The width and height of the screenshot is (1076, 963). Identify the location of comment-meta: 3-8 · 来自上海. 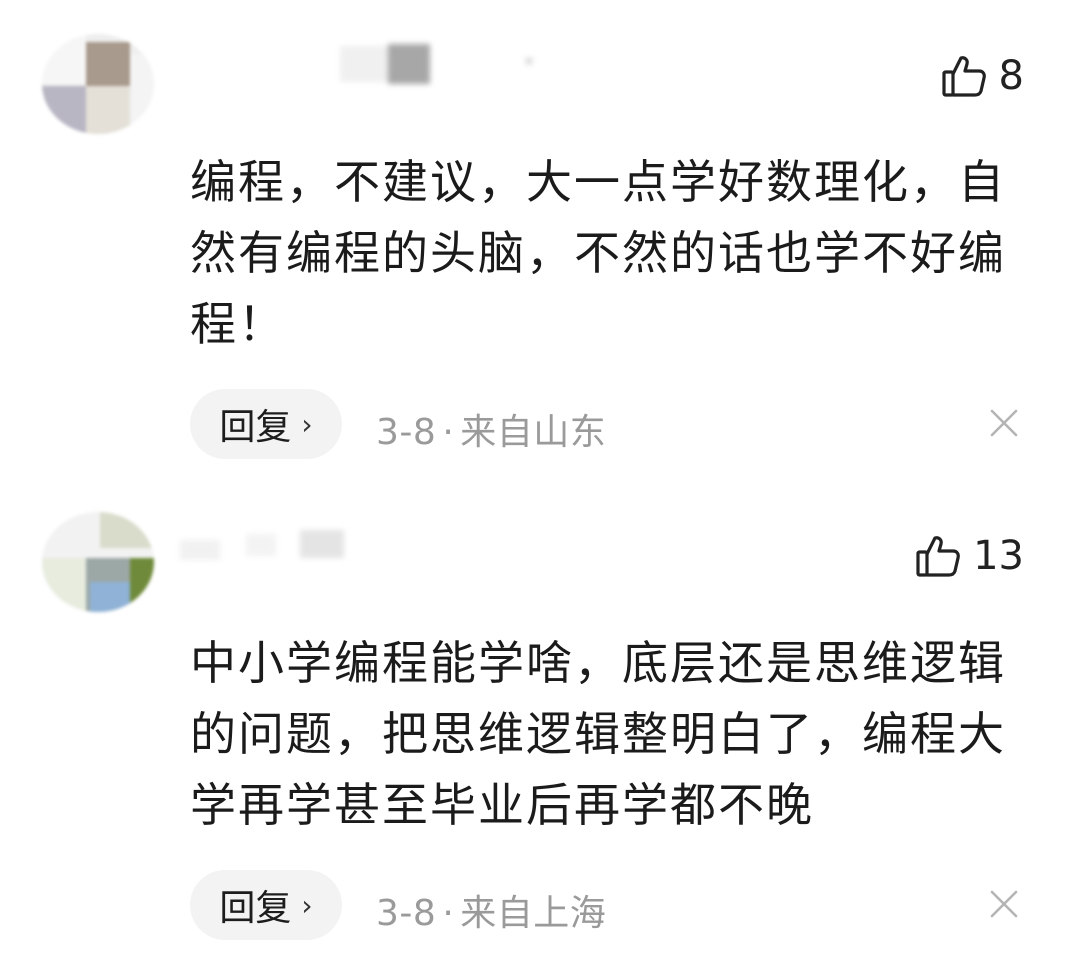
(491, 910).